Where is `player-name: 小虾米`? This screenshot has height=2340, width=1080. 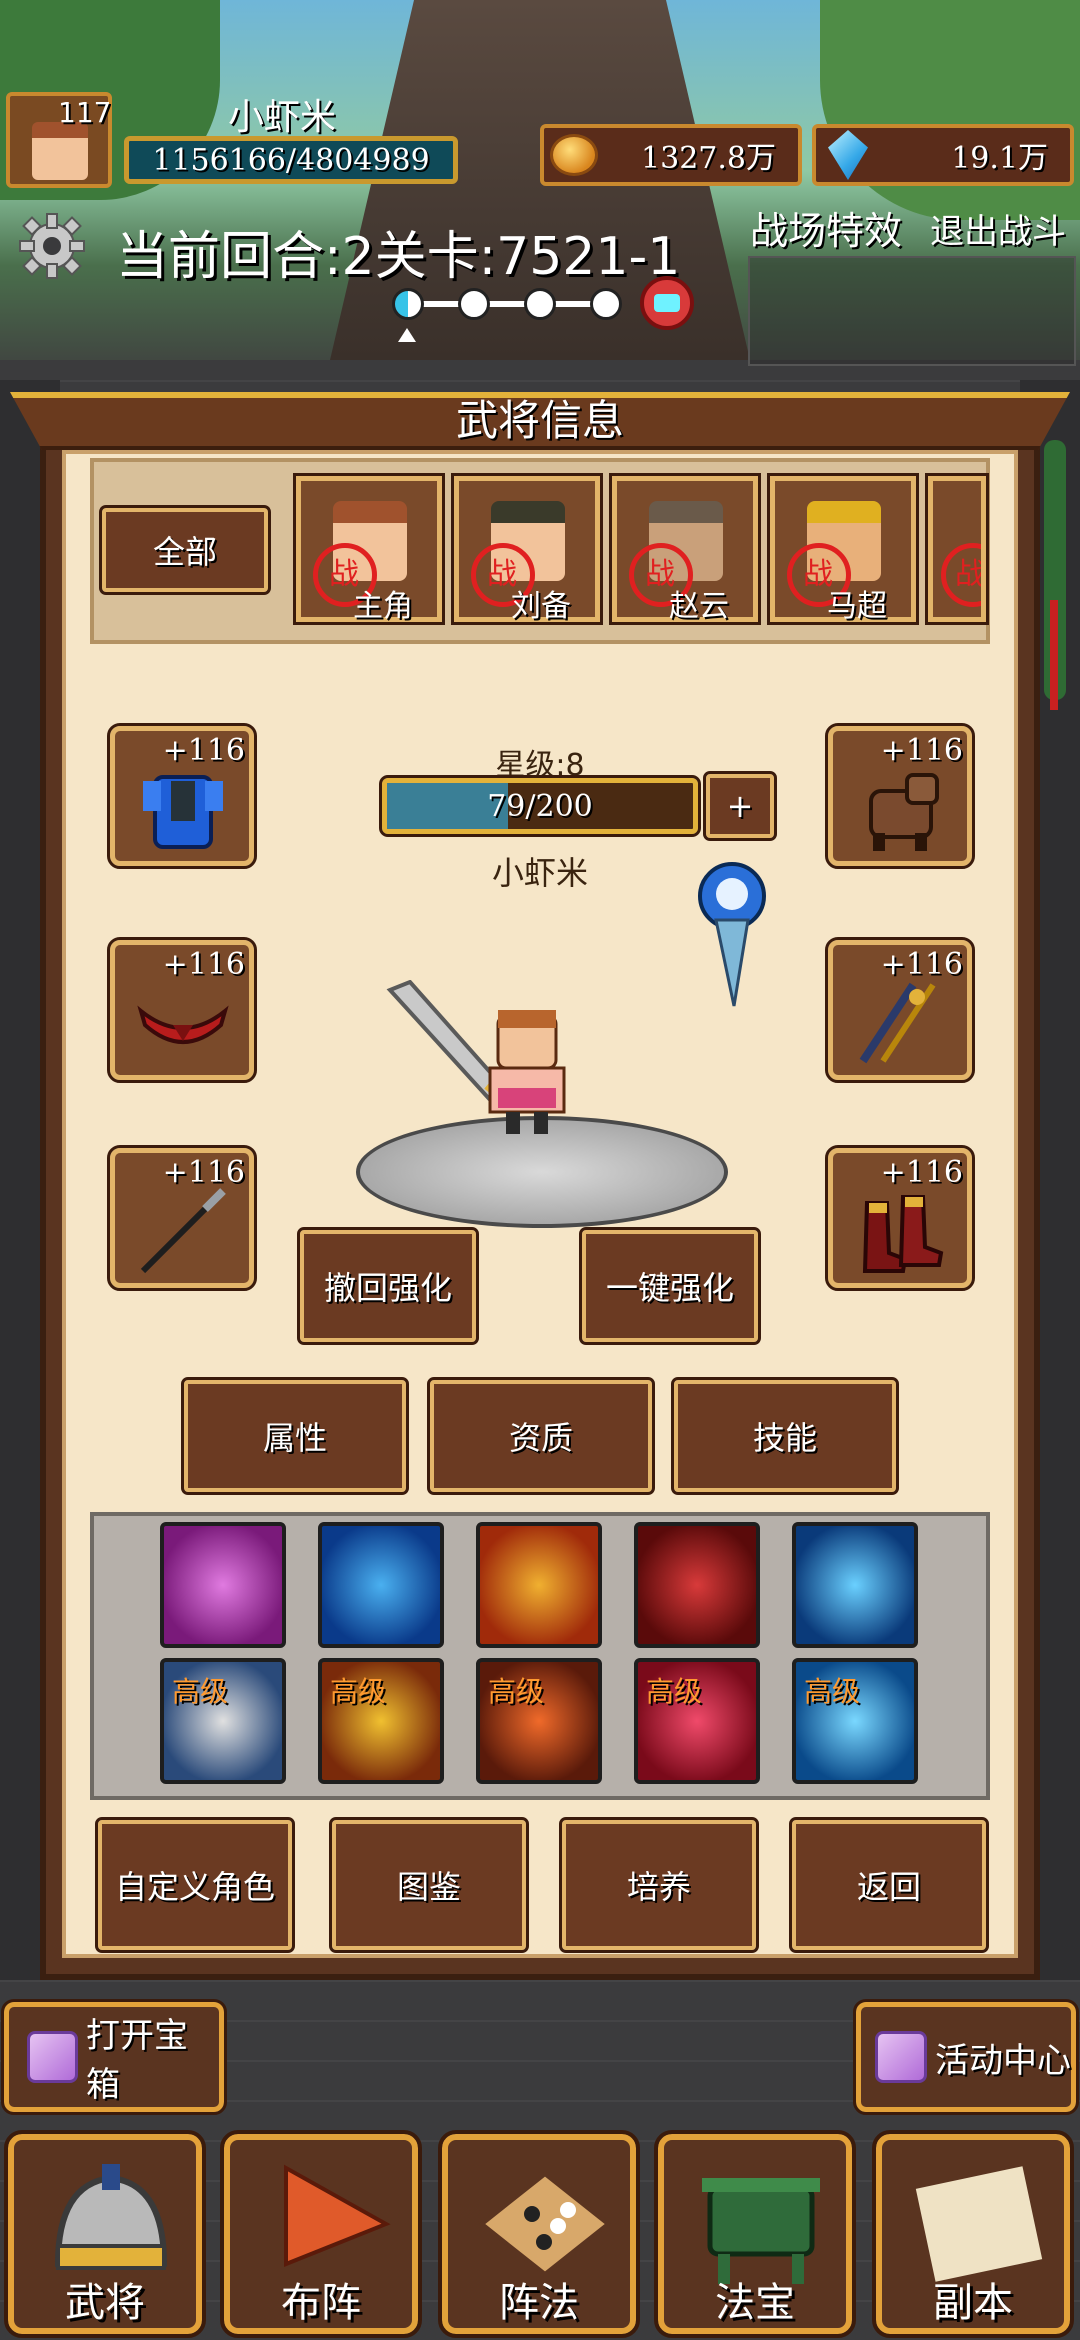 player-name: 小虾米 is located at coordinates (282, 117).